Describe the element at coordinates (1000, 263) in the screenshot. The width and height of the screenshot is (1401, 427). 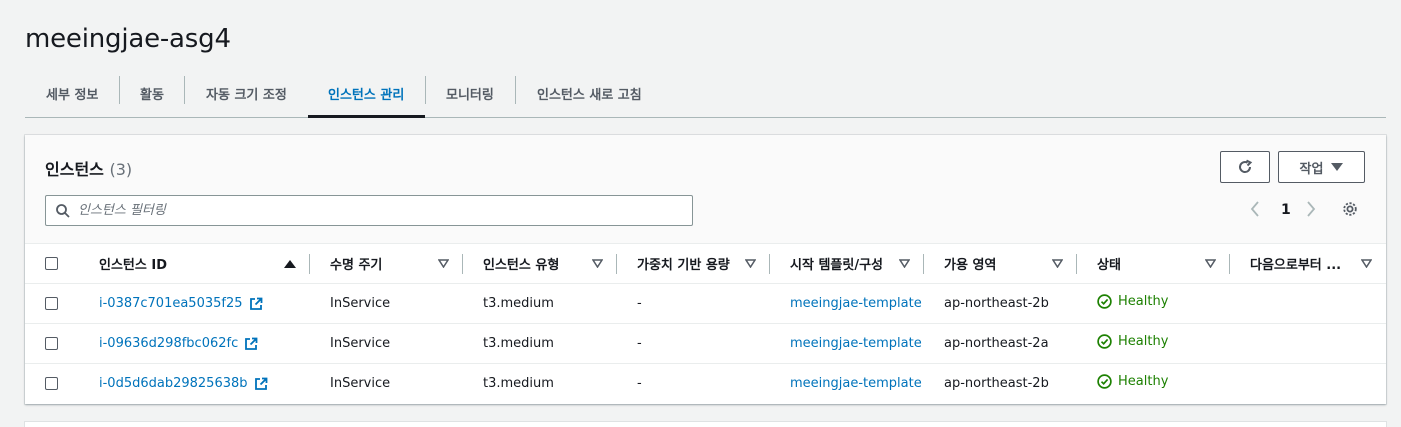
I see `column-header-availability-zone: 가용 영역` at that location.